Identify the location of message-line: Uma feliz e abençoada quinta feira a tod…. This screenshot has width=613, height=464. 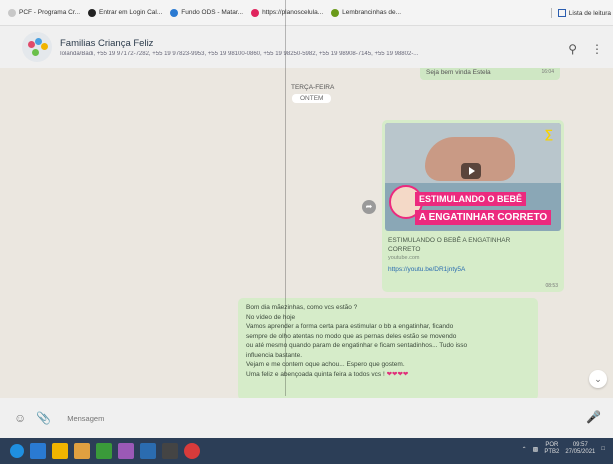
(315, 374).